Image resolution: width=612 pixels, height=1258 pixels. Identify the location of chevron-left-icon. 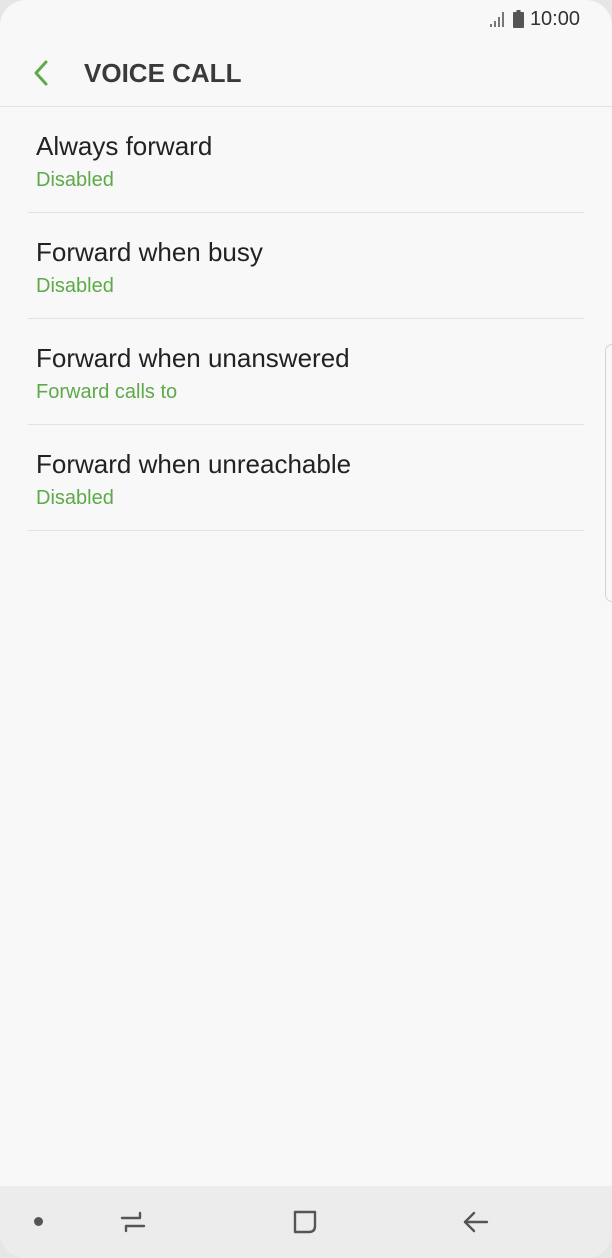
(41, 73).